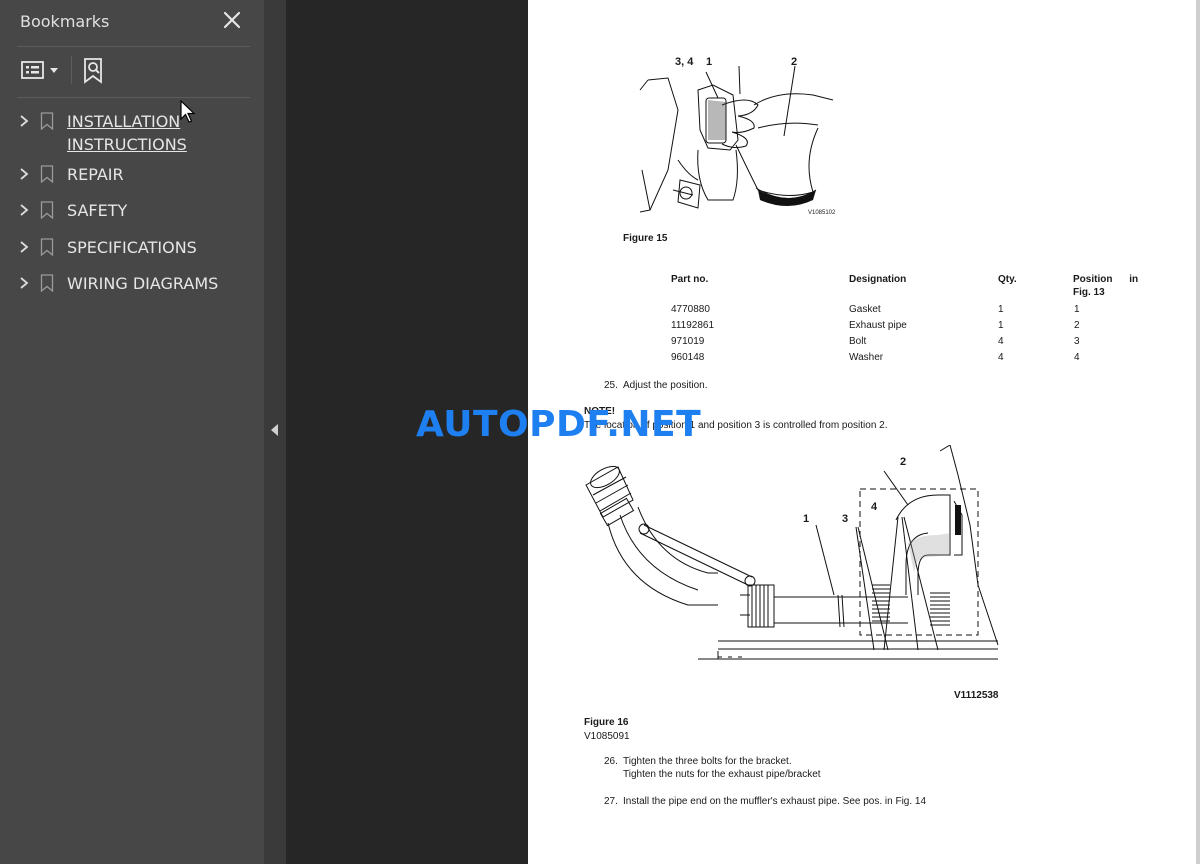  What do you see at coordinates (611, 385) in the screenshot?
I see `step-number: 25.` at bounding box center [611, 385].